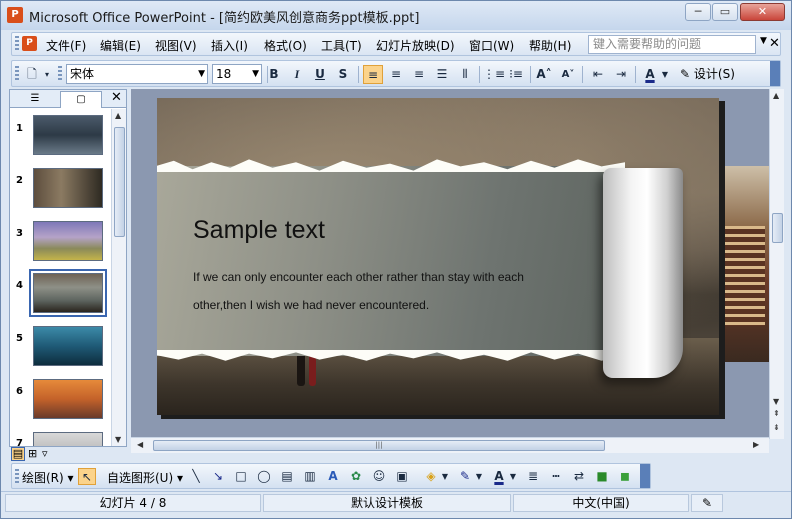 The image size is (792, 519). Describe the element at coordinates (285, 45) in the screenshot. I see `menu-format: 格式(O)` at that location.